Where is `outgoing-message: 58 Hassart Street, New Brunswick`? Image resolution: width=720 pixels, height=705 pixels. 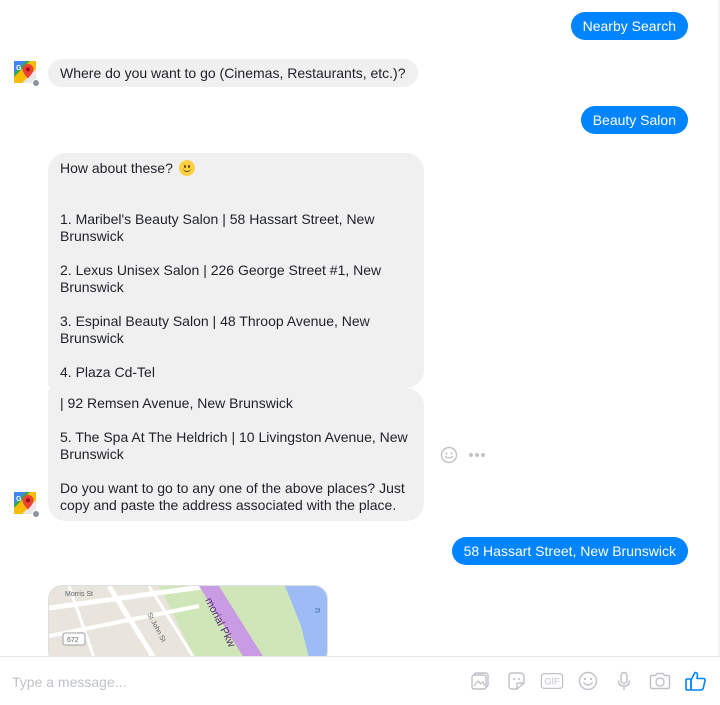 outgoing-message: 58 Hassart Street, New Brunswick is located at coordinates (569, 551).